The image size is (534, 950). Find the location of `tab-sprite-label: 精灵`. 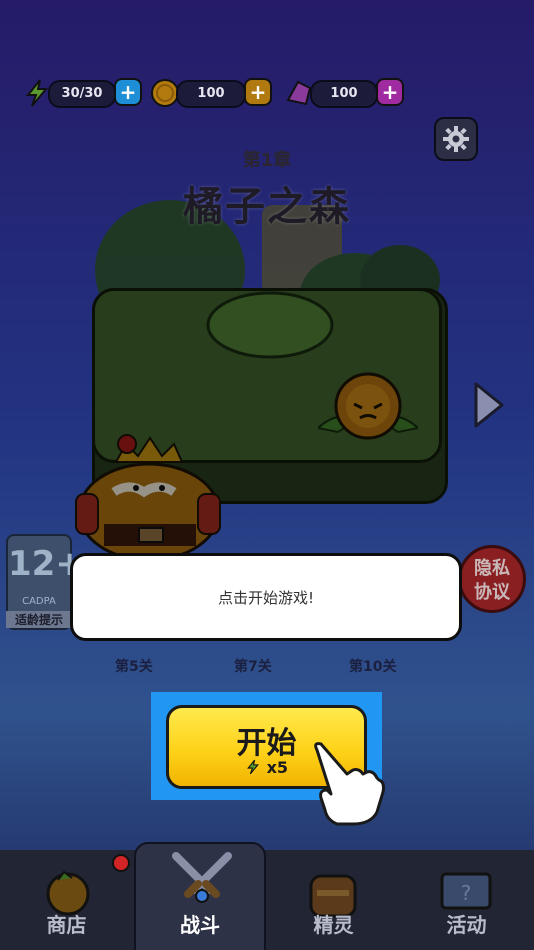

tab-sprite-label: 精灵 is located at coordinates (333, 925).